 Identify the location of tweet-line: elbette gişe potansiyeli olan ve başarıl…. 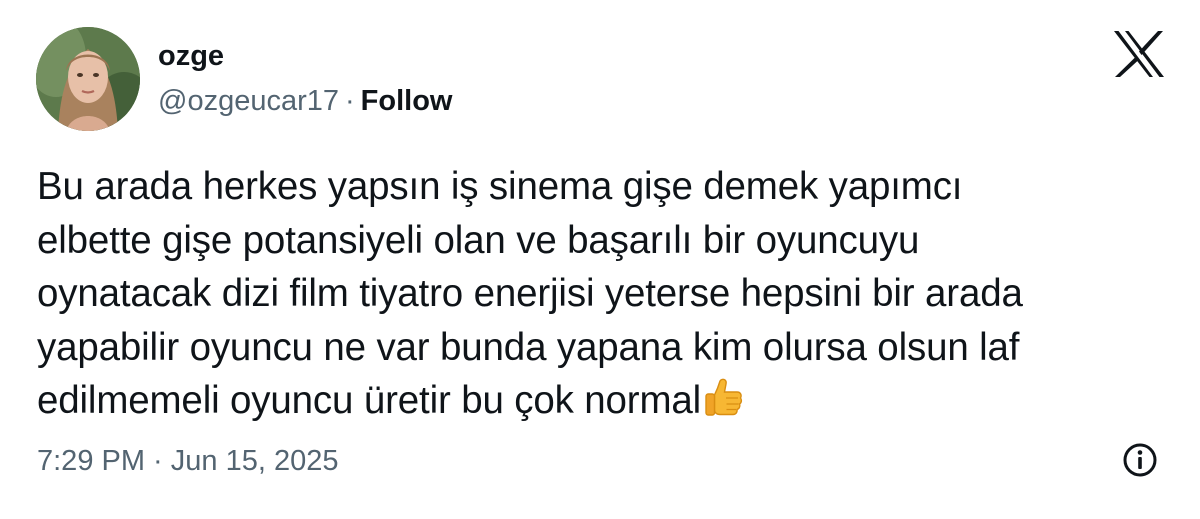
(478, 240).